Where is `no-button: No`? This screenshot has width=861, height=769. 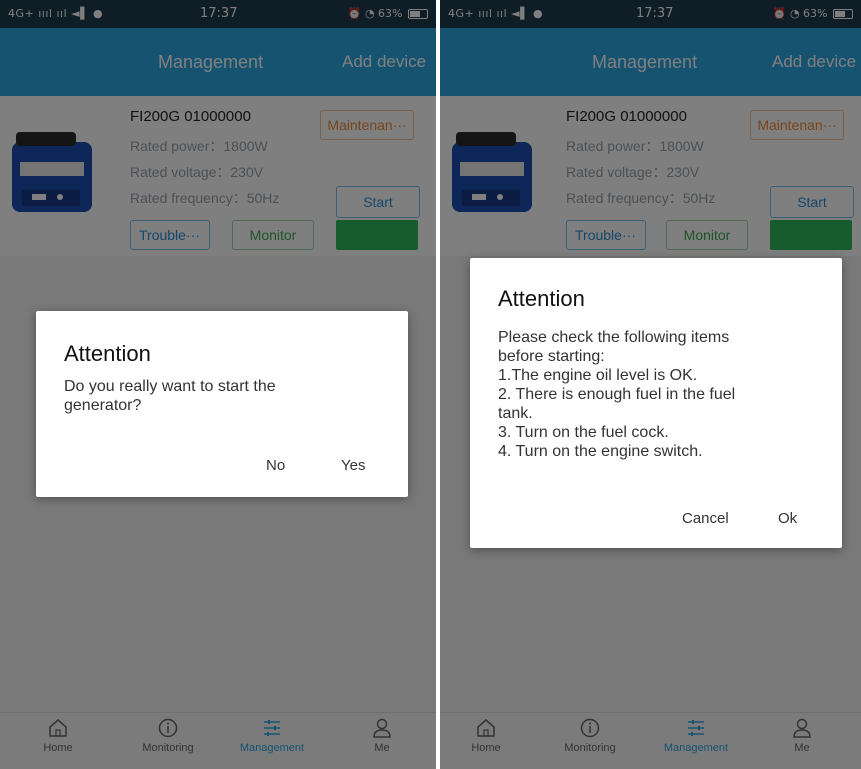
no-button: No is located at coordinates (275, 465).